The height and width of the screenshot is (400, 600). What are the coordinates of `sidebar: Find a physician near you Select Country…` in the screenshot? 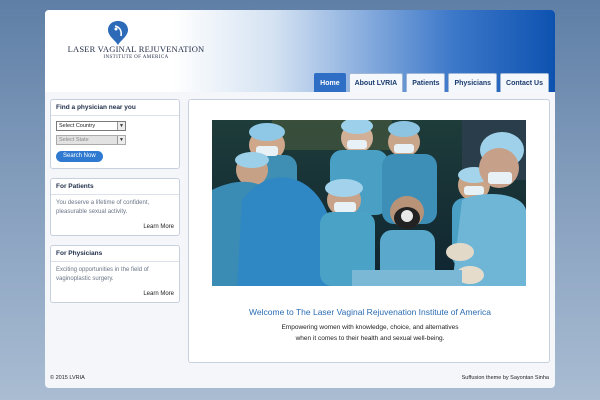 It's located at (115, 205).